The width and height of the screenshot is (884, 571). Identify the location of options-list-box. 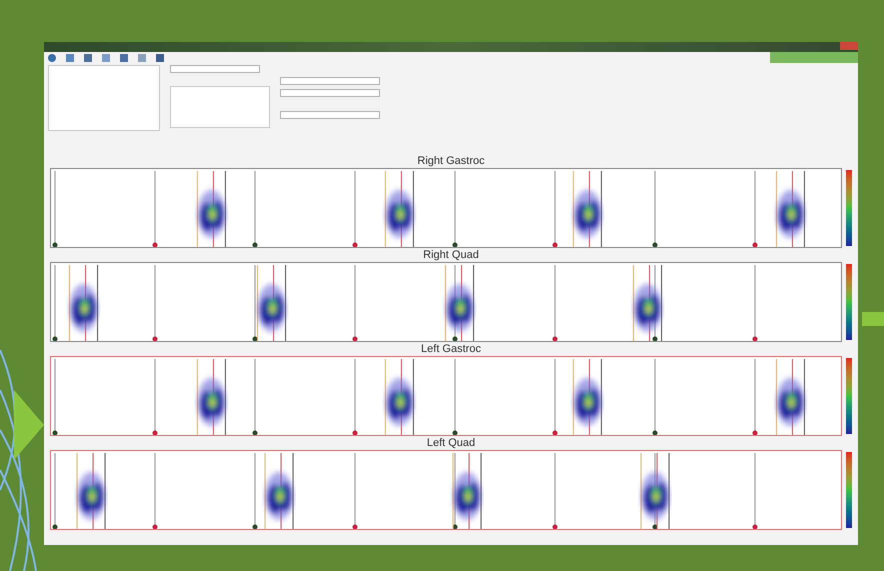
(220, 107).